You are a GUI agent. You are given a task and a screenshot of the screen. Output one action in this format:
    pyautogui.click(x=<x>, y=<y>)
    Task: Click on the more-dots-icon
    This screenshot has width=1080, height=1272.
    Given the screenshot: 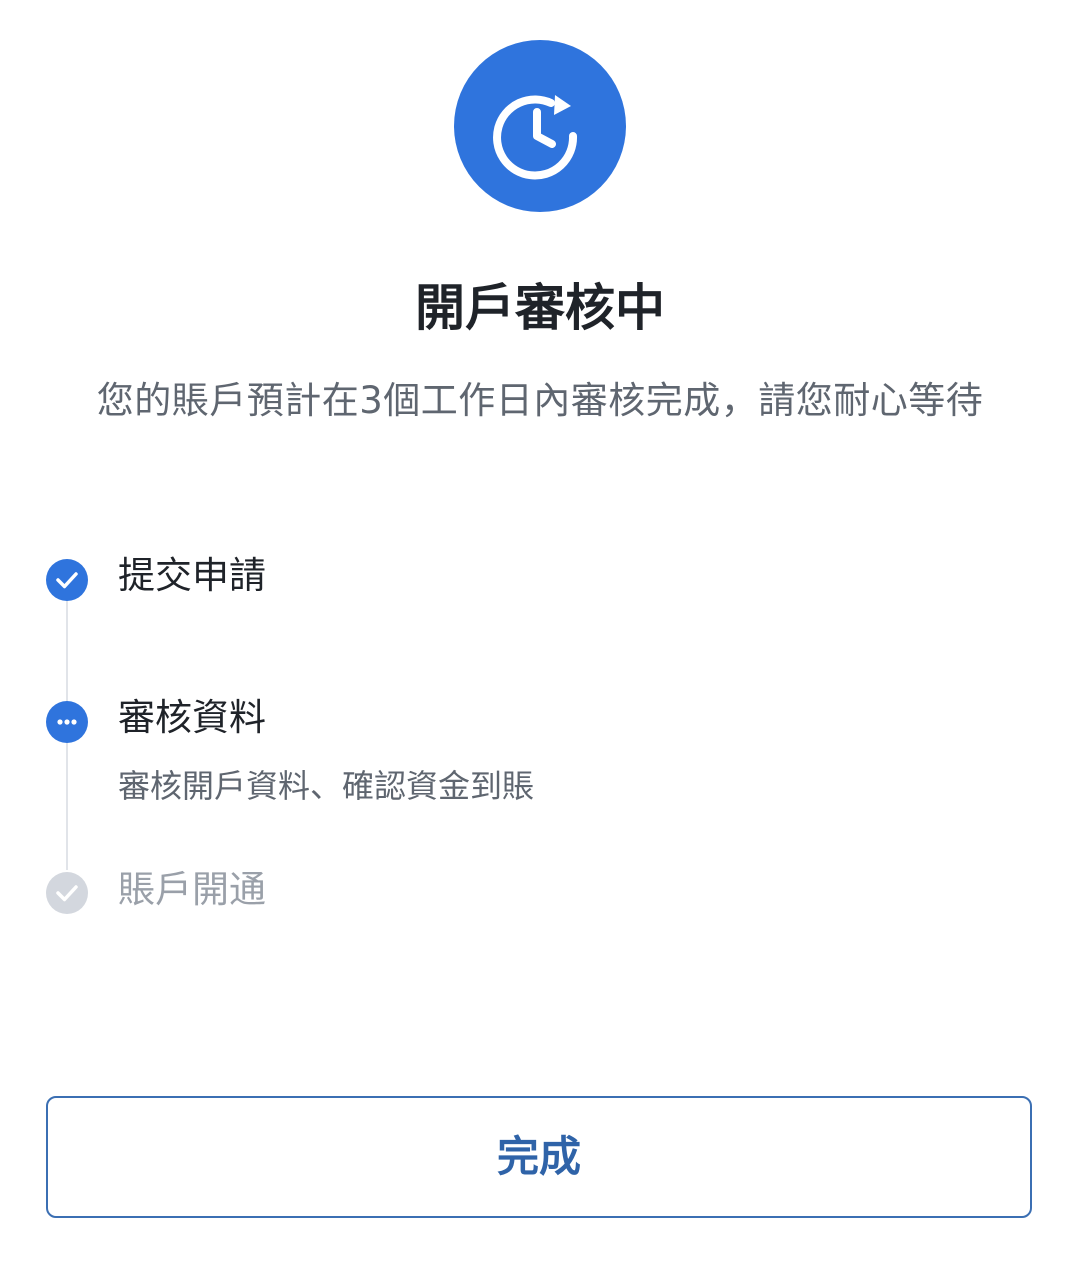 What is the action you would take?
    pyautogui.click(x=67, y=722)
    